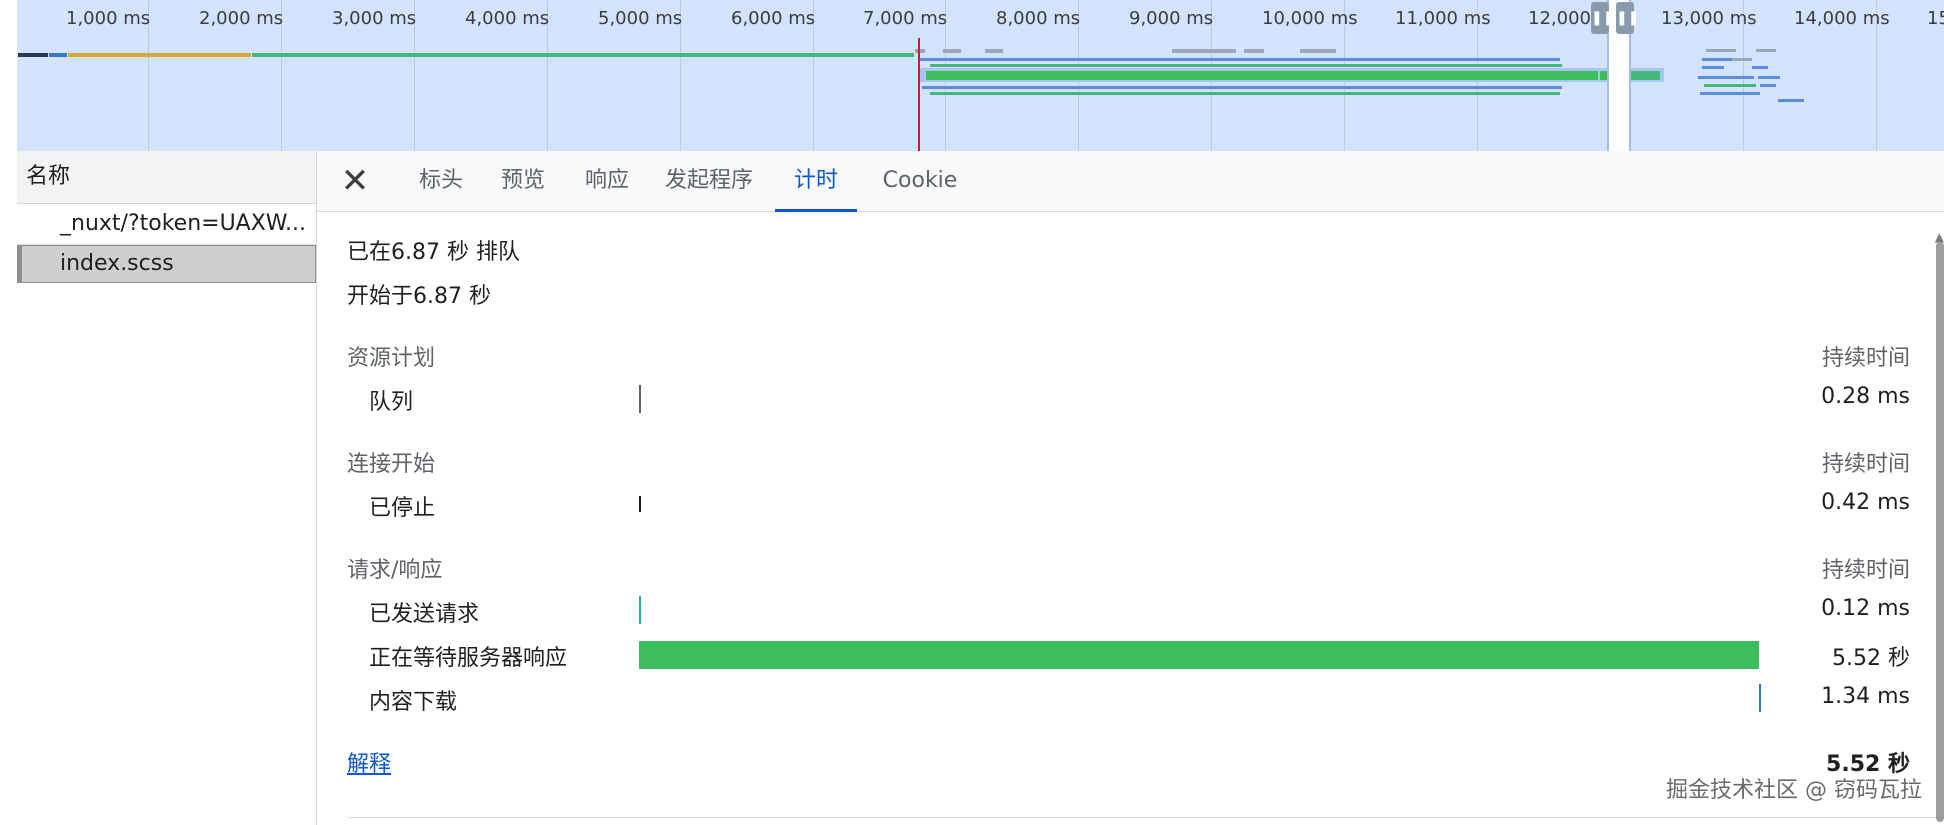 The width and height of the screenshot is (1944, 825). I want to click on detail-tab-bar: ✕ 标头 预览 响应 发起程序 计时 Cookie, so click(1130, 181).